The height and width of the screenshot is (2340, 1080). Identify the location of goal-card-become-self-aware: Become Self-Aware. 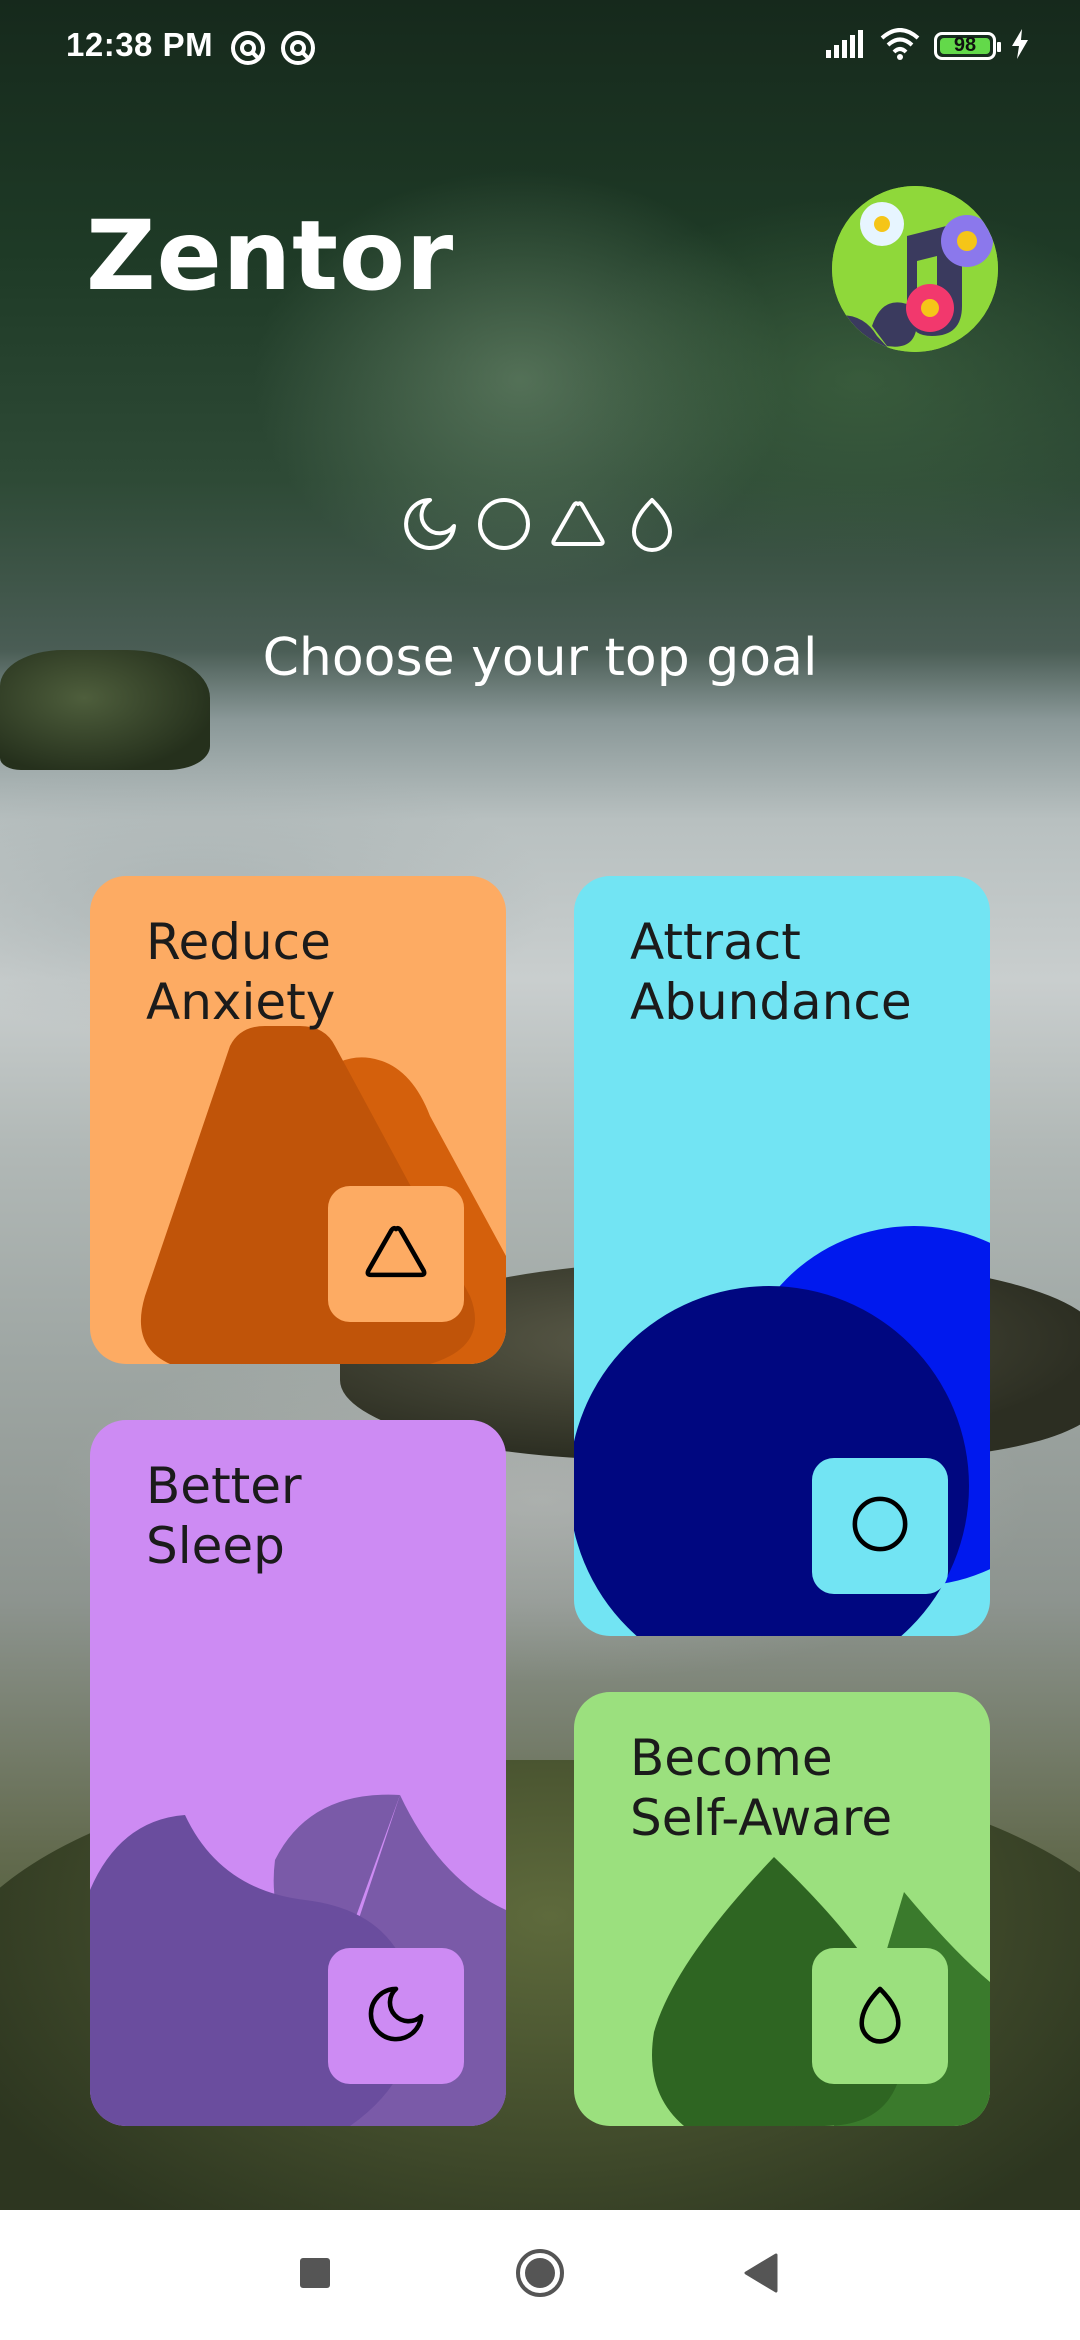
(782, 1909).